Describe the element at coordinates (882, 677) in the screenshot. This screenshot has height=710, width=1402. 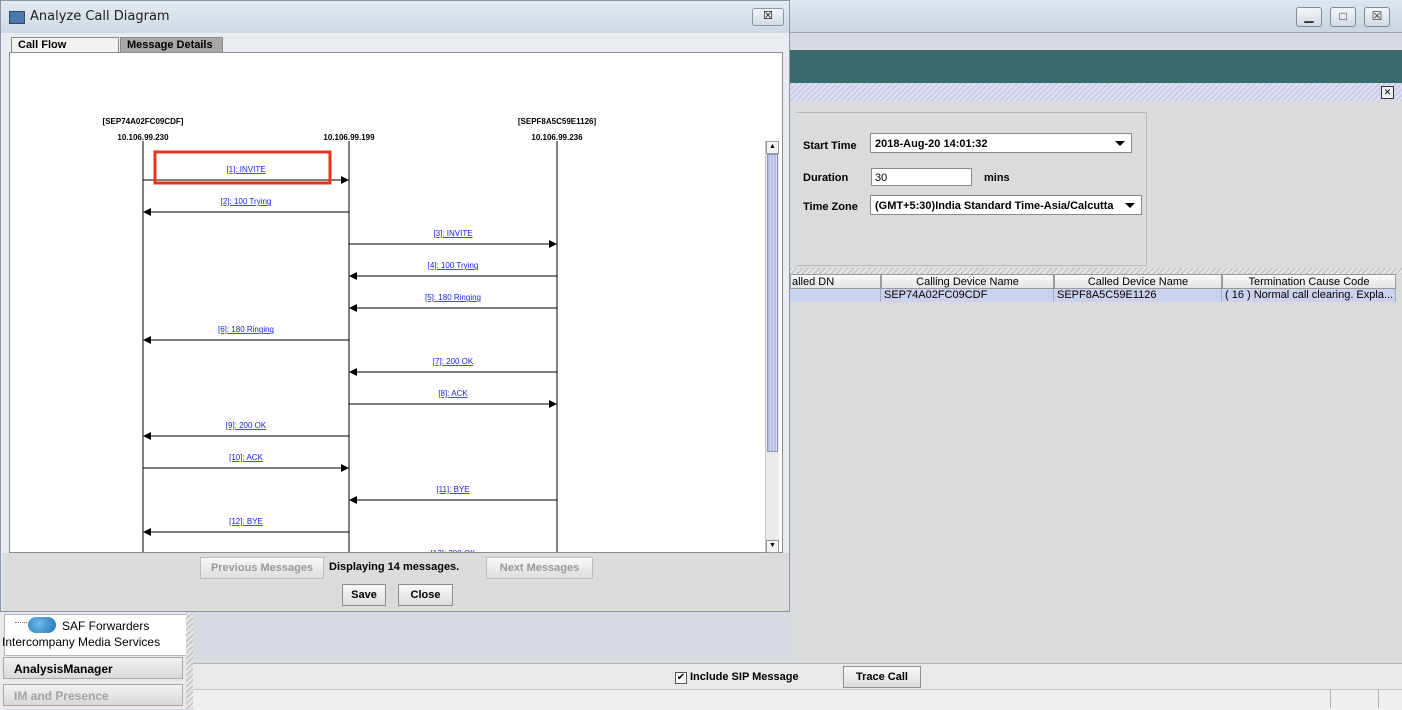
I see `trace-call-button: Trace Call` at that location.